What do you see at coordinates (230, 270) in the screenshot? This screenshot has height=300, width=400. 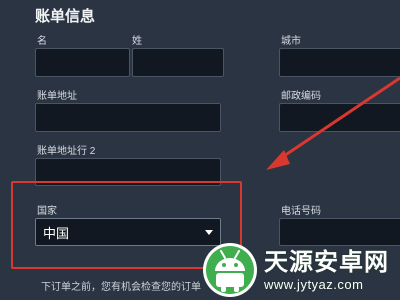 I see `android-logo-icon` at bounding box center [230, 270].